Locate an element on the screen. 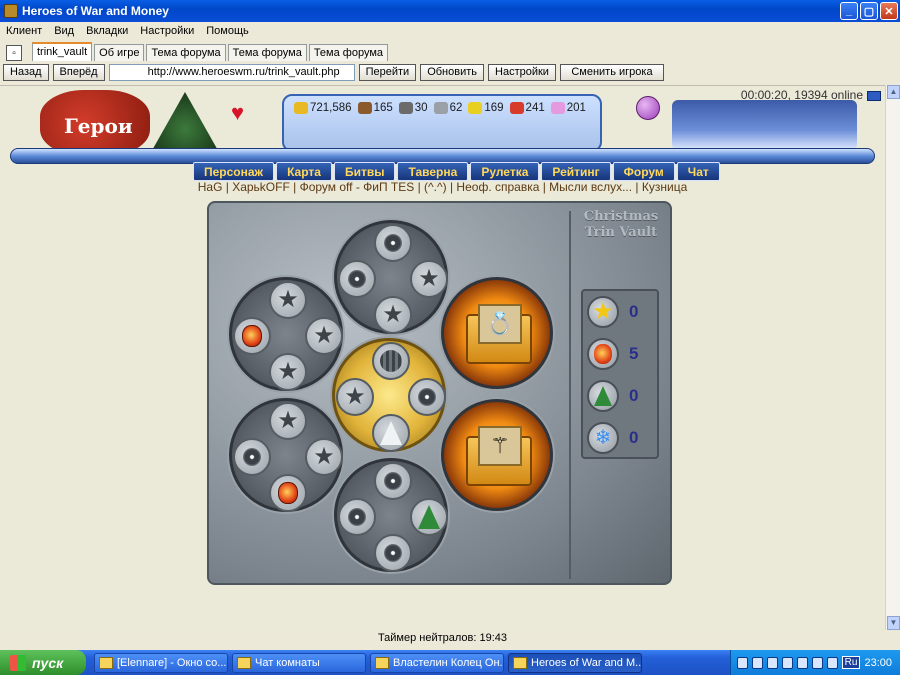 The image size is (900, 675). scroll-up-arrow: ▲ is located at coordinates (893, 92).